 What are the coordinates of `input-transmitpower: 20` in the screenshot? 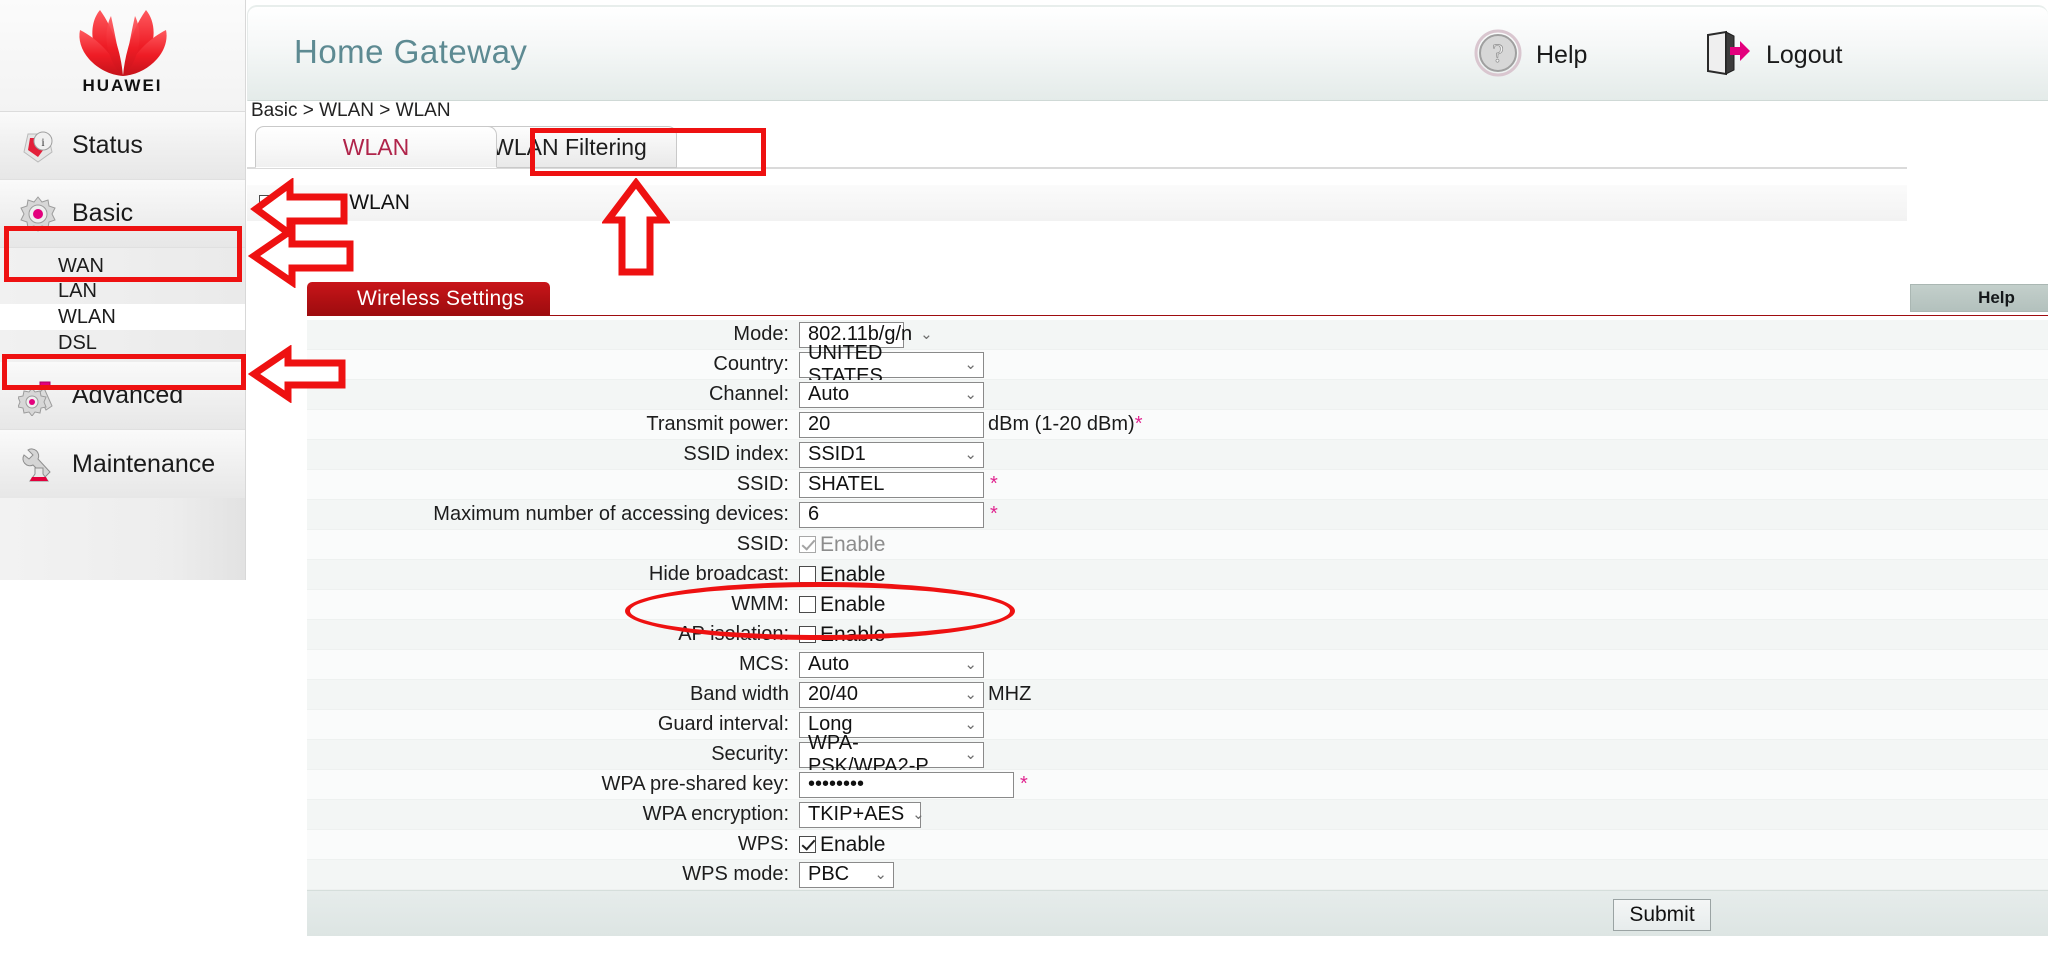 It's located at (891, 424).